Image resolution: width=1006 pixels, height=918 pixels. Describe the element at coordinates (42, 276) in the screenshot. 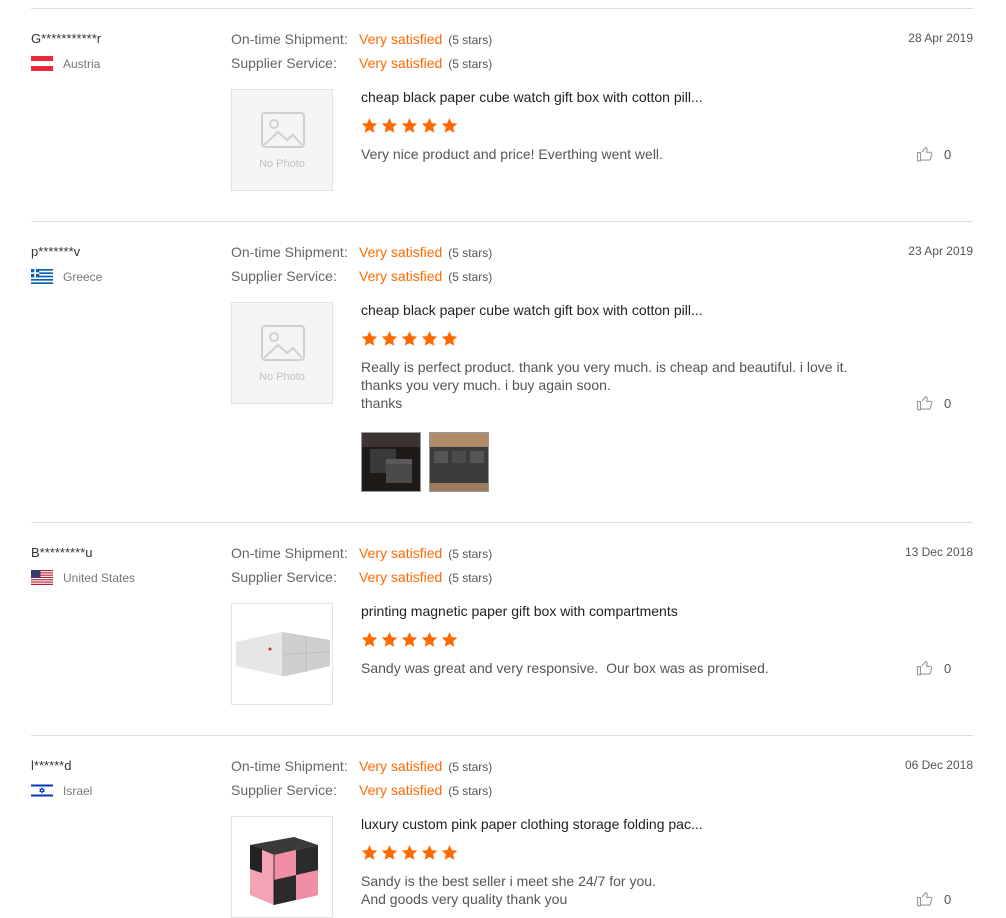

I see `greece-flag-icon` at that location.